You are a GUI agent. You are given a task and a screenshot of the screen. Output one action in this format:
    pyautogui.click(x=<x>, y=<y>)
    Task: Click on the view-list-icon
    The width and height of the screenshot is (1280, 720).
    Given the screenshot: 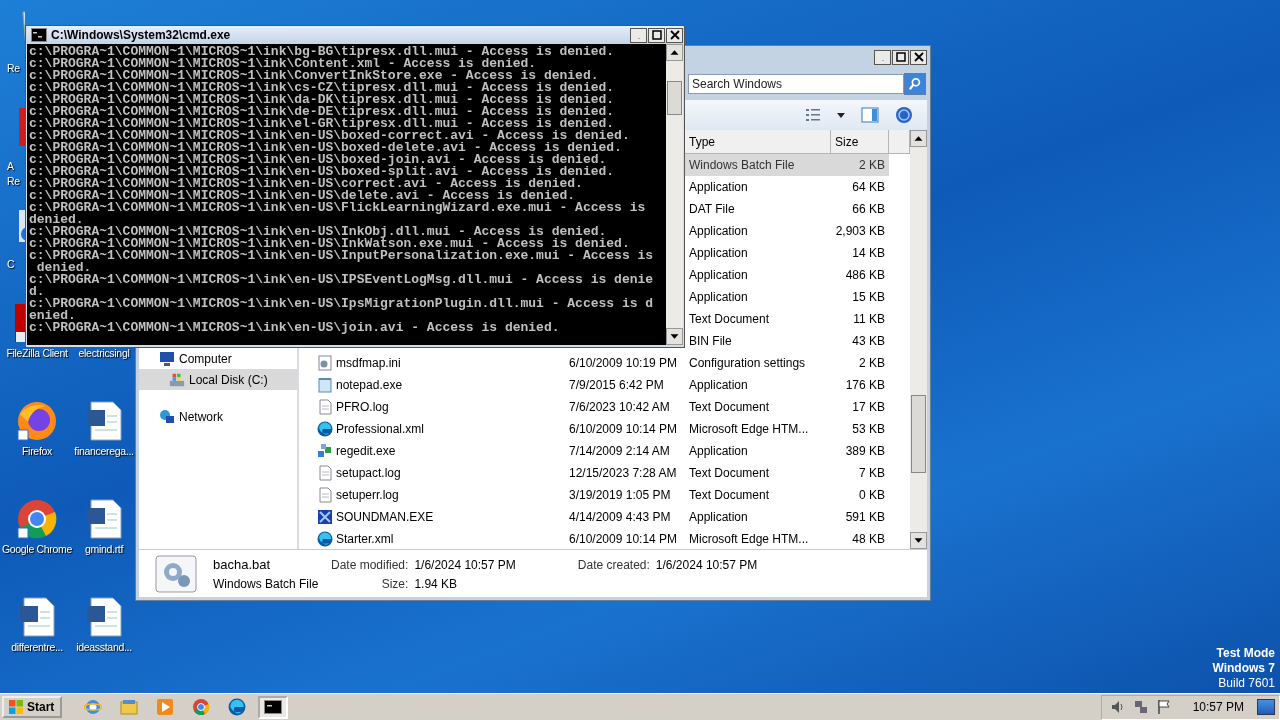 What is the action you would take?
    pyautogui.click(x=813, y=115)
    